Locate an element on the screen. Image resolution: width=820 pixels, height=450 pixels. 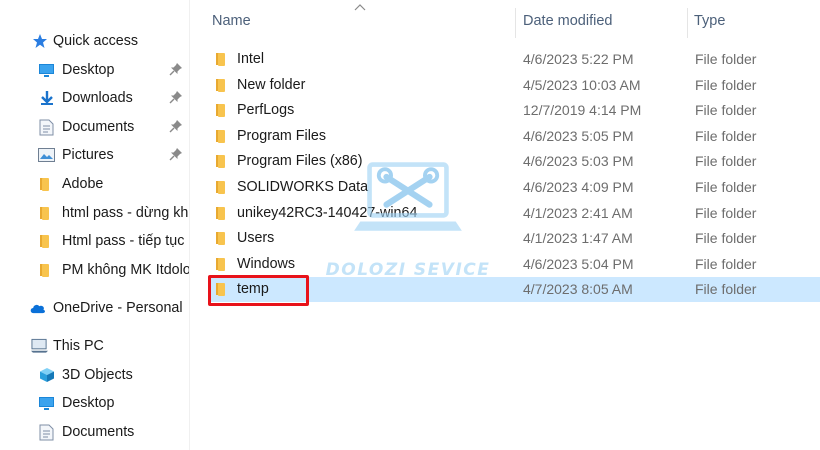
nav-item-3d-objects: 3D Objects is located at coordinates (95, 375).